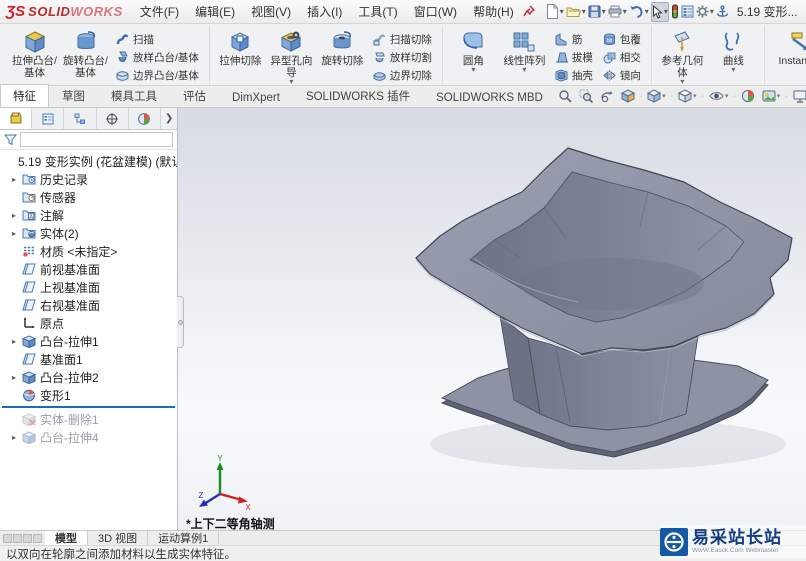 This screenshot has width=806, height=561. Describe the element at coordinates (675, 12) in the screenshot. I see `rebuild-traffic-light-icon` at that location.